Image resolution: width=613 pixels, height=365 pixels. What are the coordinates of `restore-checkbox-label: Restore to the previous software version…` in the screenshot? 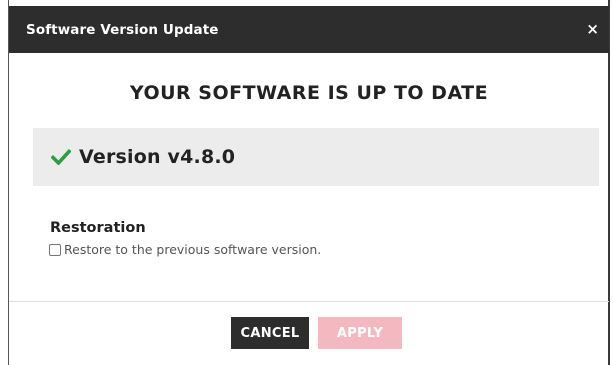 It's located at (192, 249).